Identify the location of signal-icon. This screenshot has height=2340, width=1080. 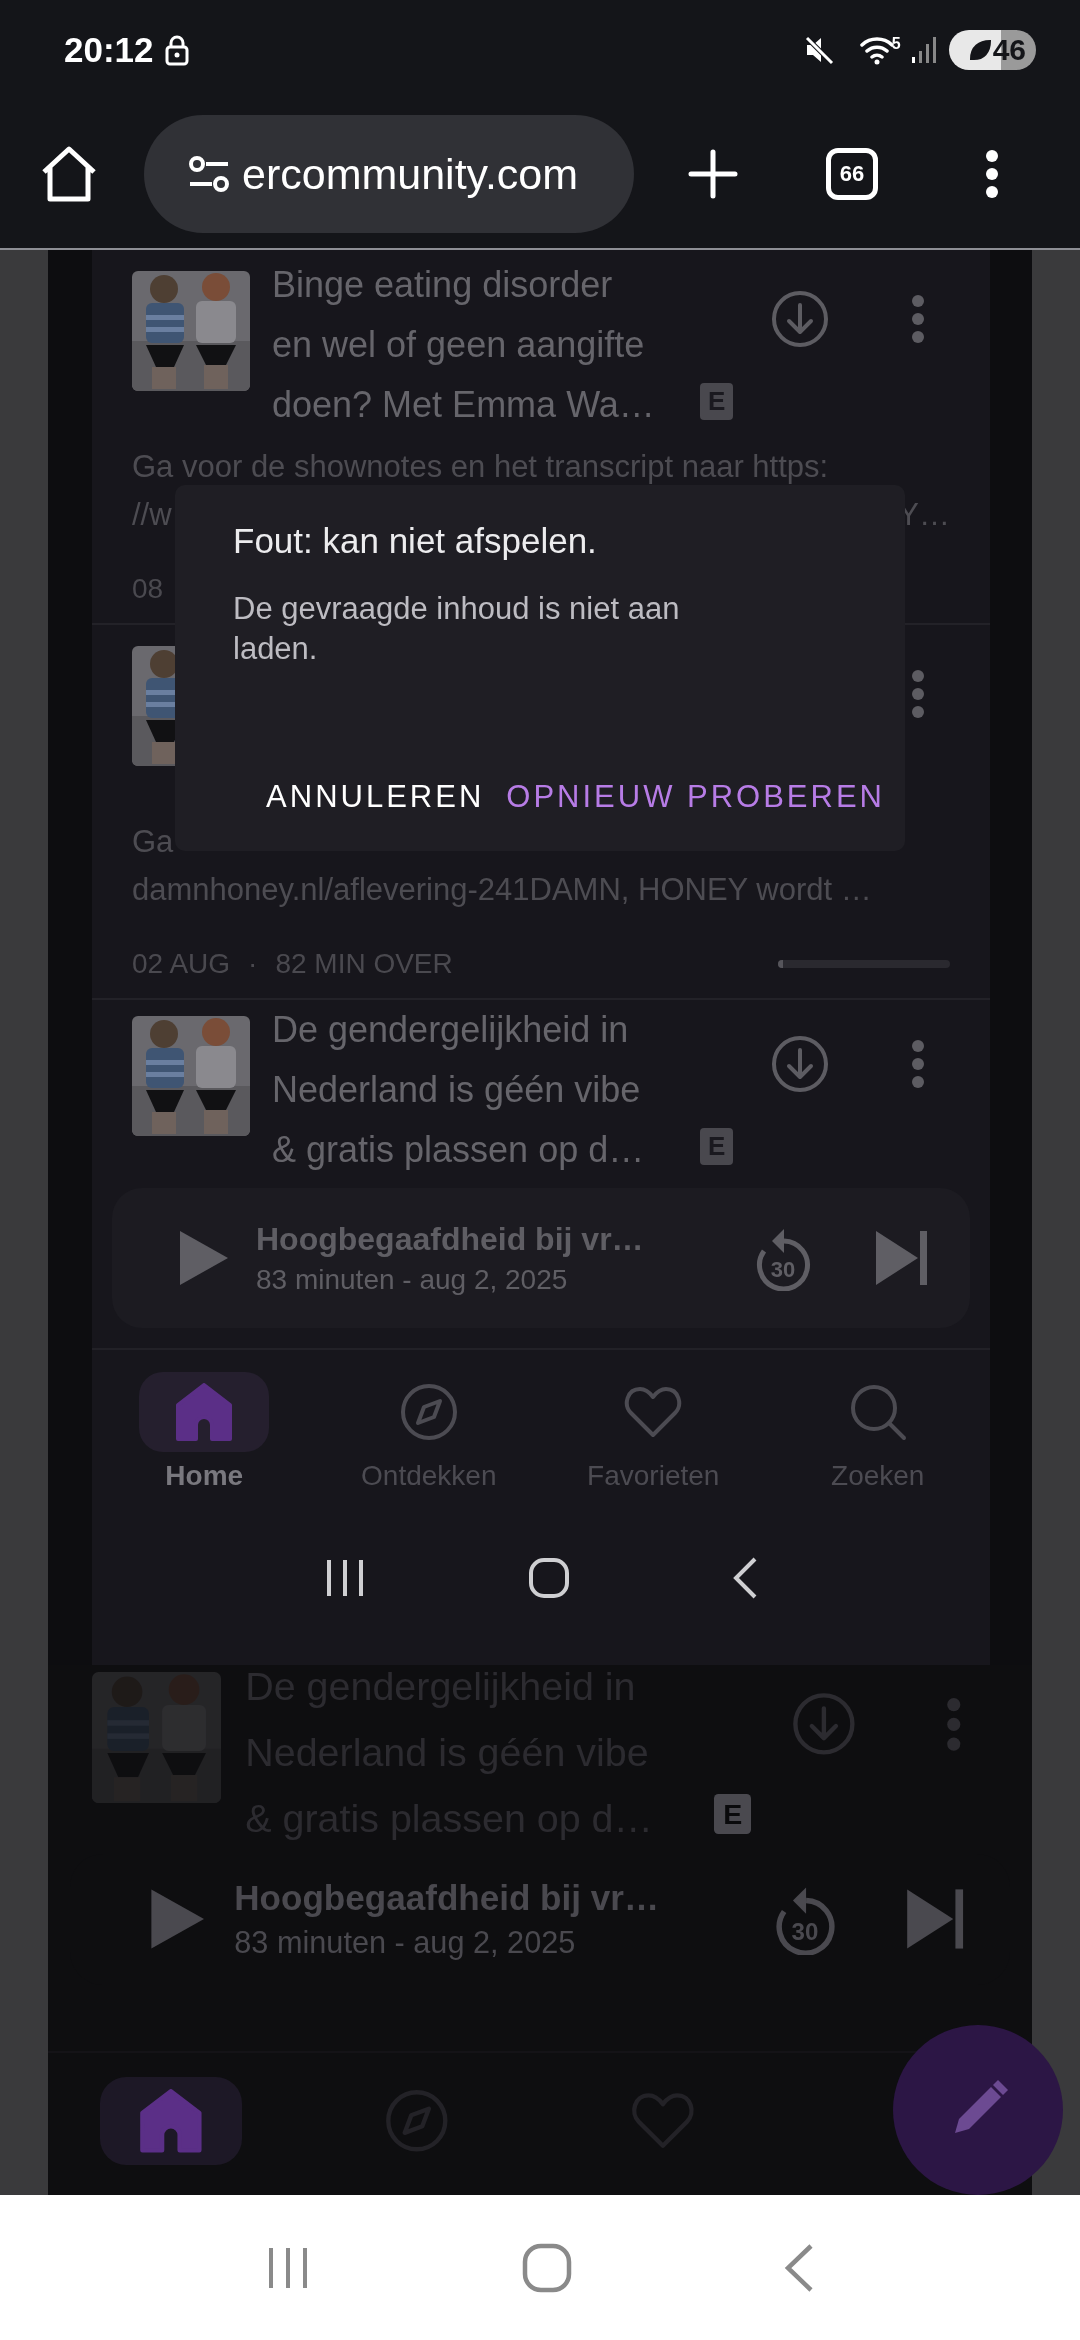
(923, 50).